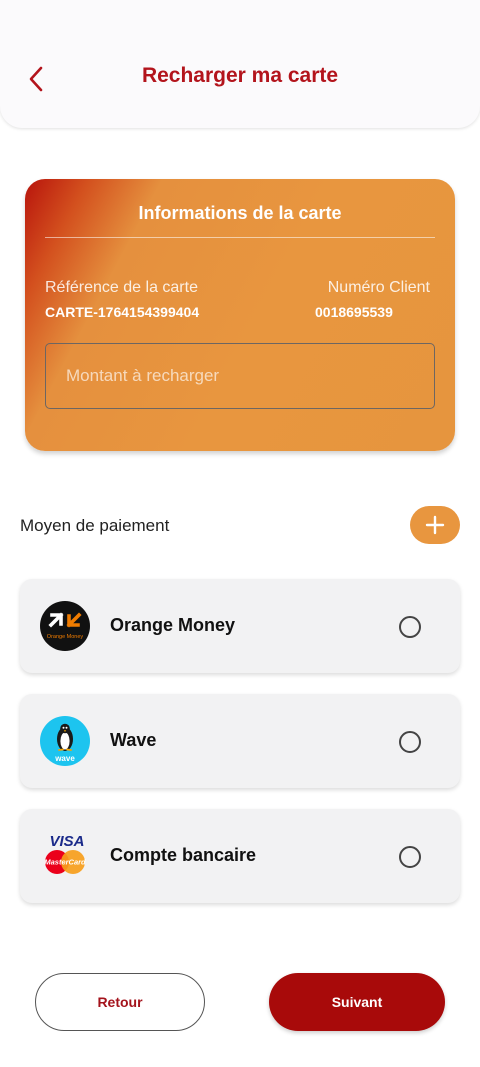  I want to click on app-header: Recharger ma carte, so click(240, 64).